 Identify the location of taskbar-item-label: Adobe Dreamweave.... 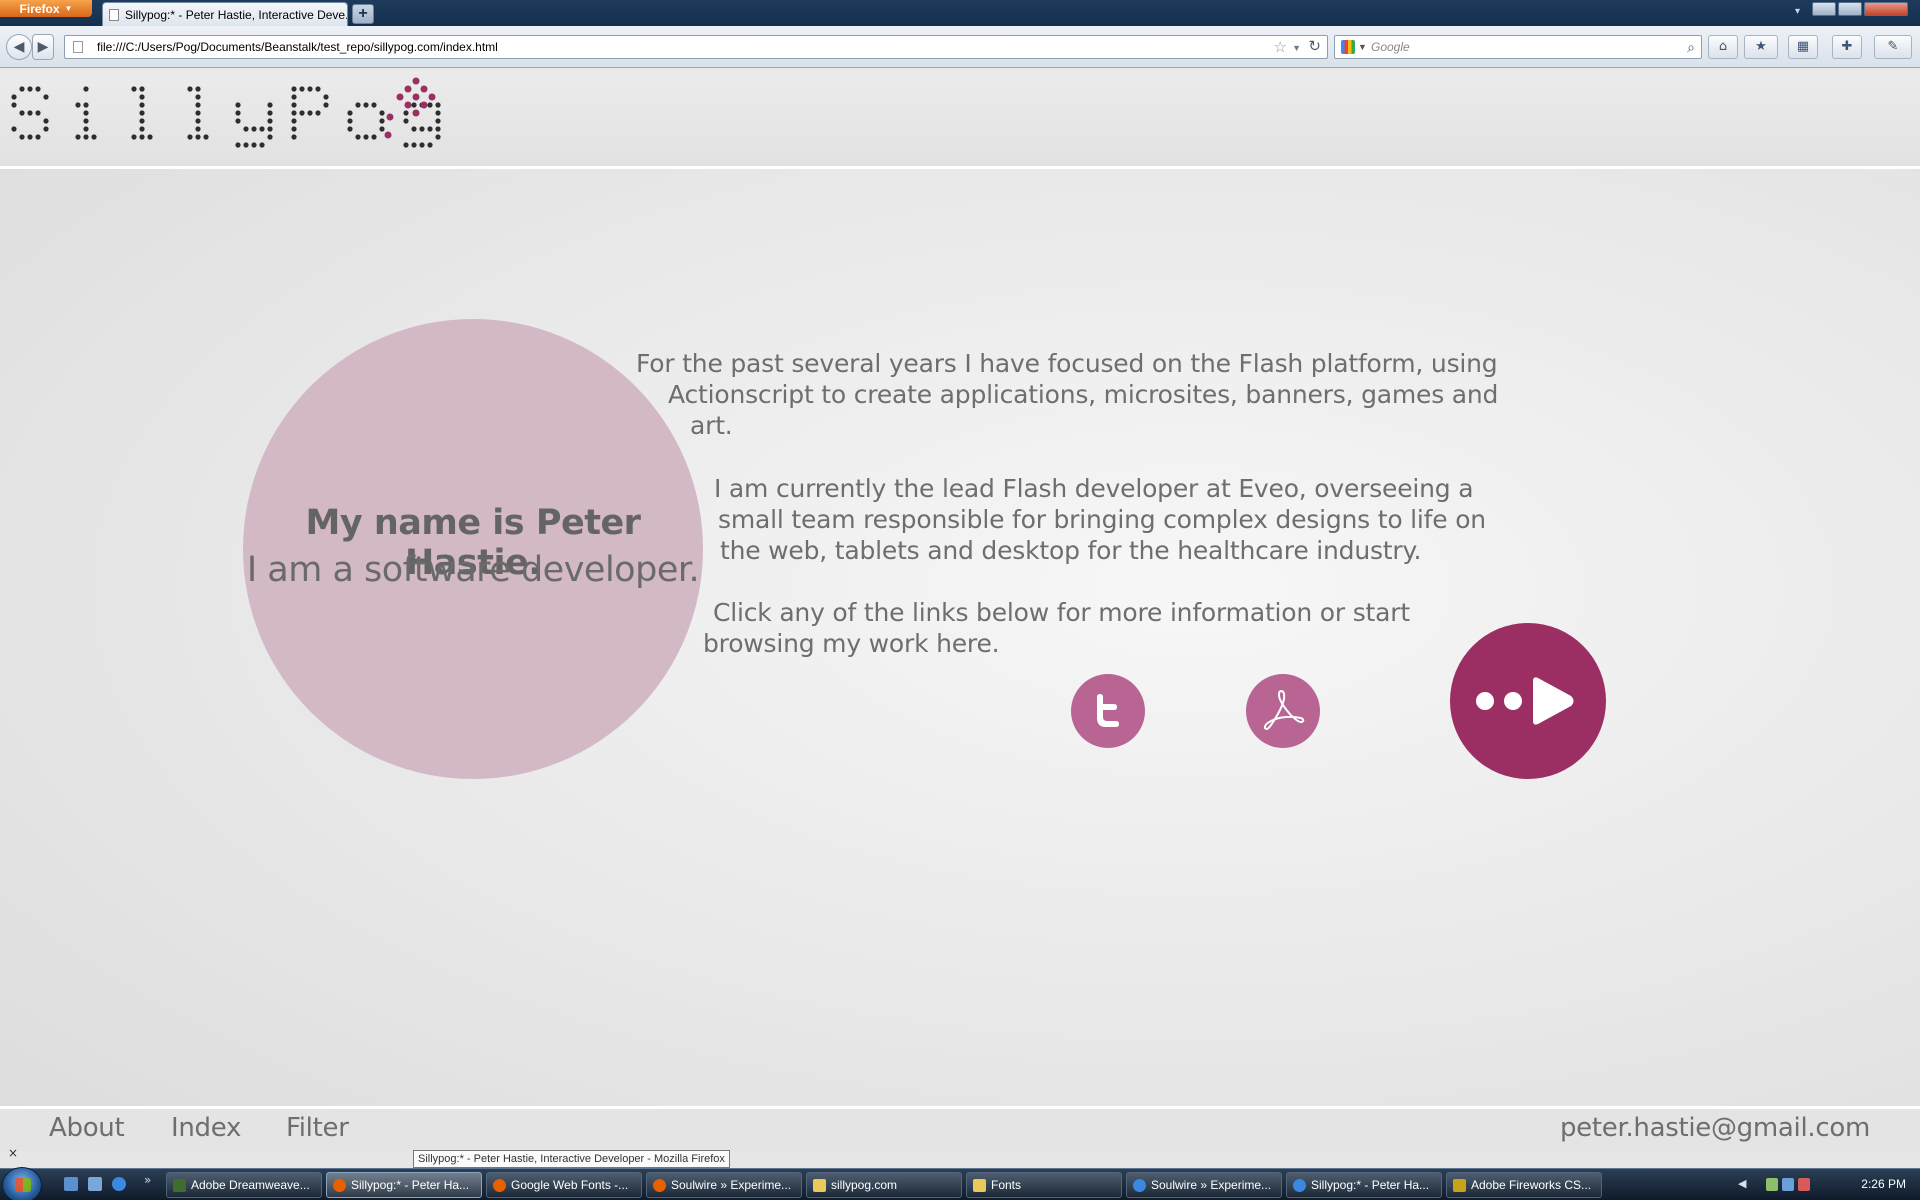
(250, 1185).